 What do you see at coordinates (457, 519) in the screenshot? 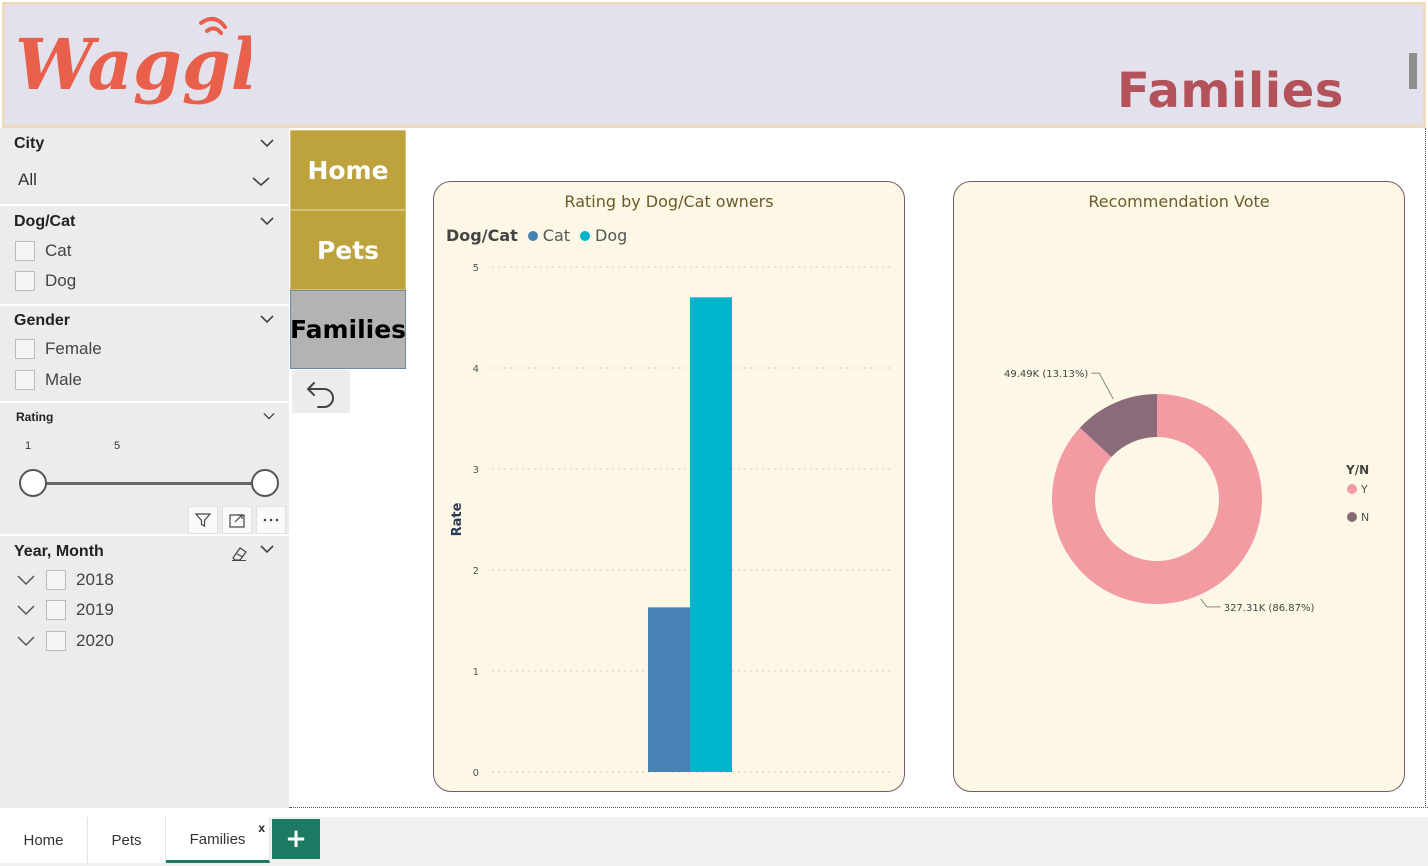
I see `y-axis-label: Rate` at bounding box center [457, 519].